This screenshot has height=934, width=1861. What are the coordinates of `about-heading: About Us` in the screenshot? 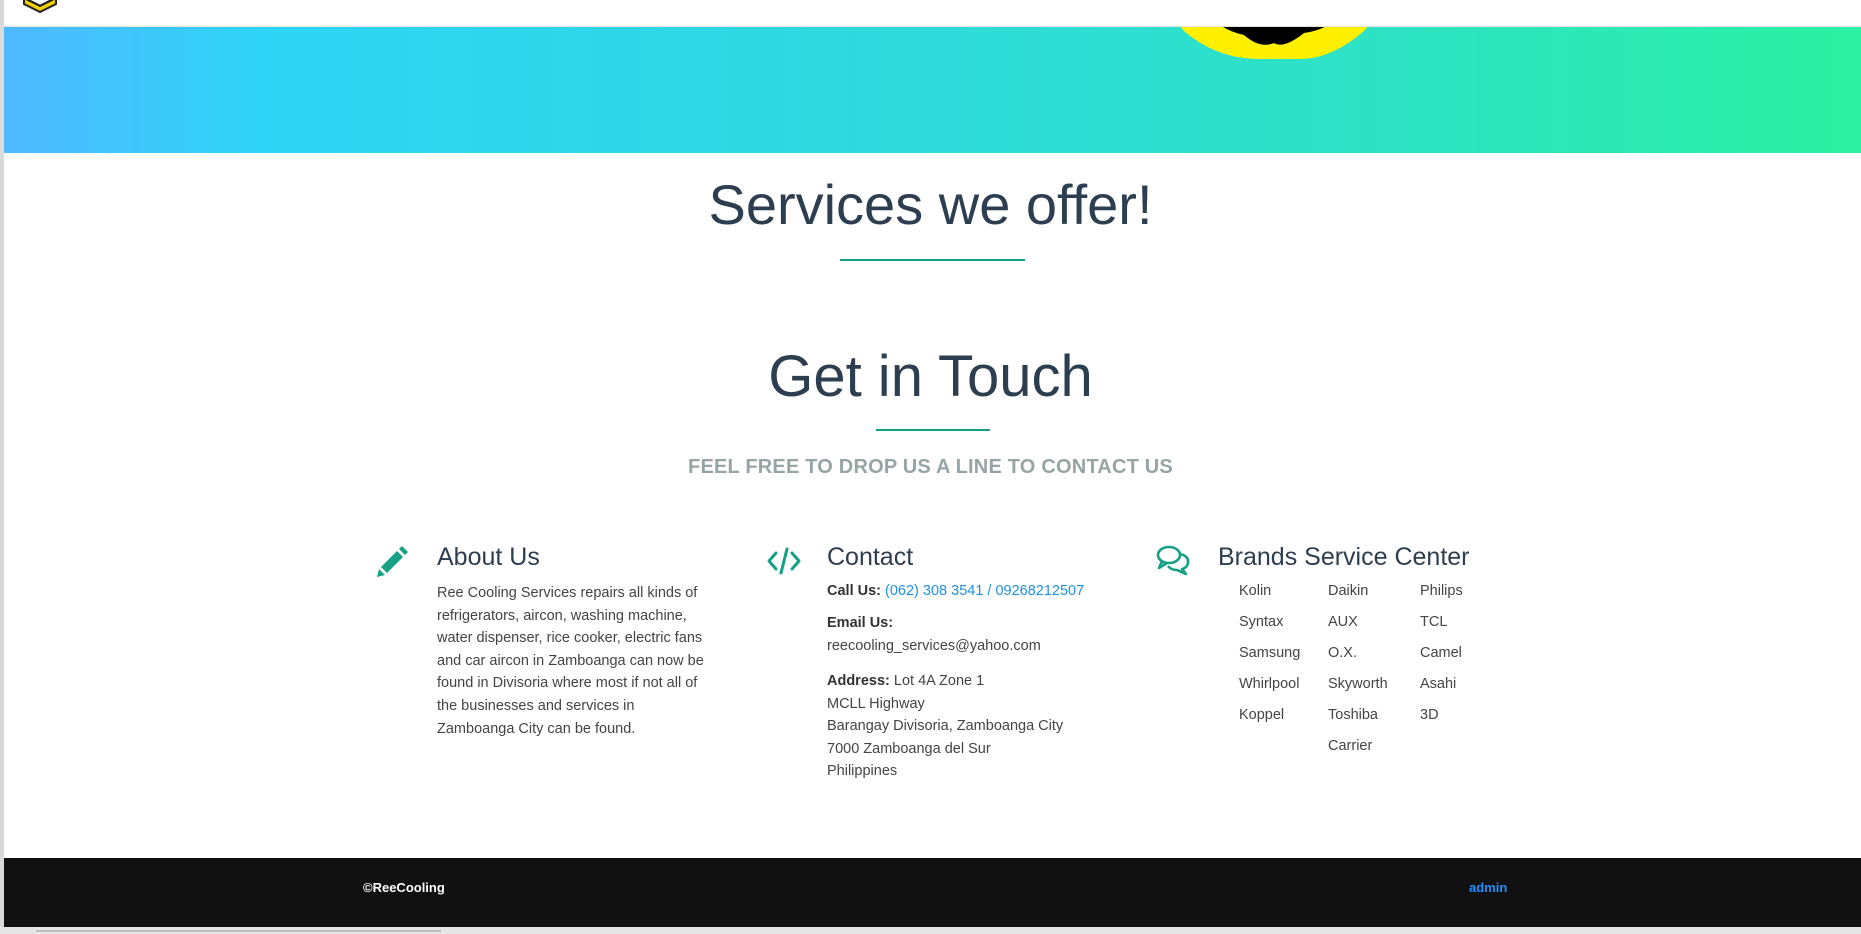 It's located at (488, 557).